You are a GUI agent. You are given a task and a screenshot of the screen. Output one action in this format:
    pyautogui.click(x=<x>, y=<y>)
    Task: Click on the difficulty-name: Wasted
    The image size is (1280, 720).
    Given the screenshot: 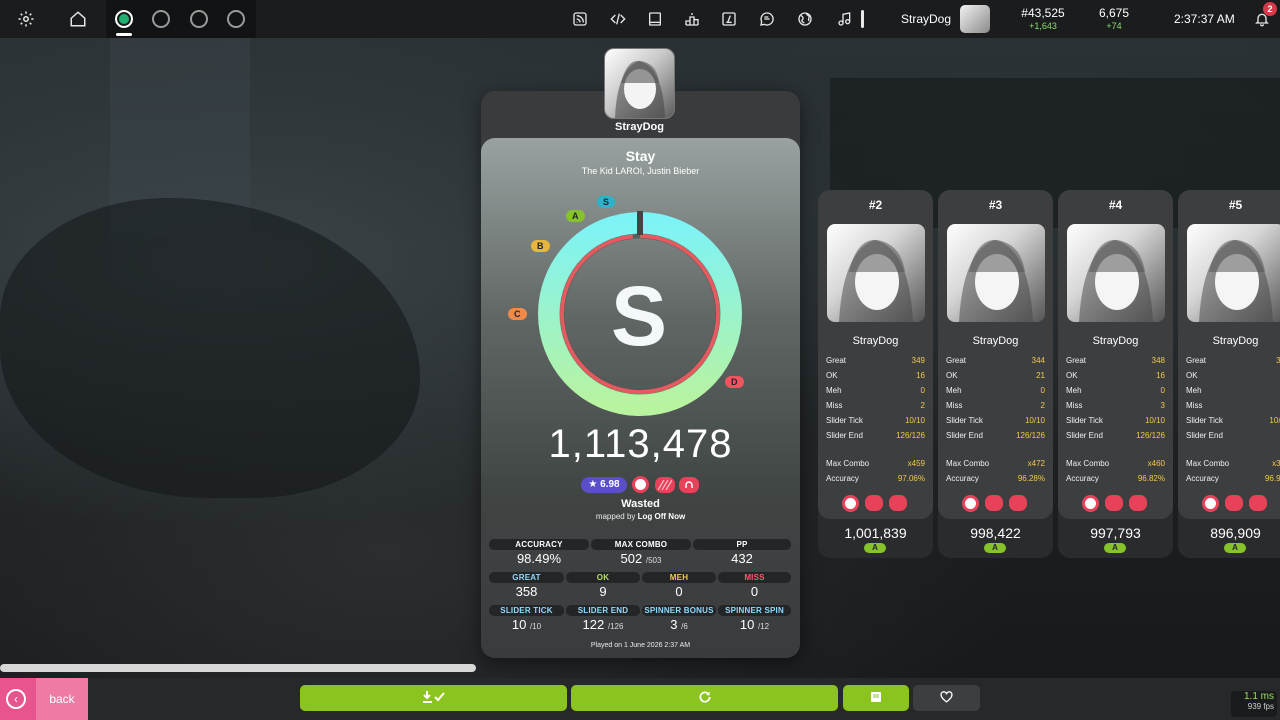 What is the action you would take?
    pyautogui.click(x=640, y=504)
    